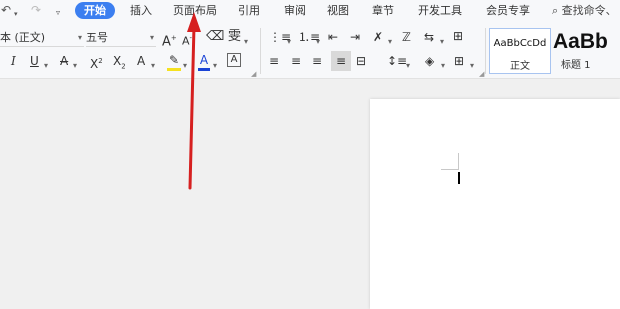 The width and height of the screenshot is (620, 309). I want to click on tab-references: 引用, so click(249, 11).